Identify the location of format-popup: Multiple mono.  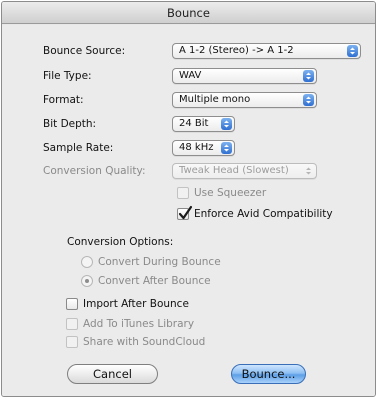
(244, 100).